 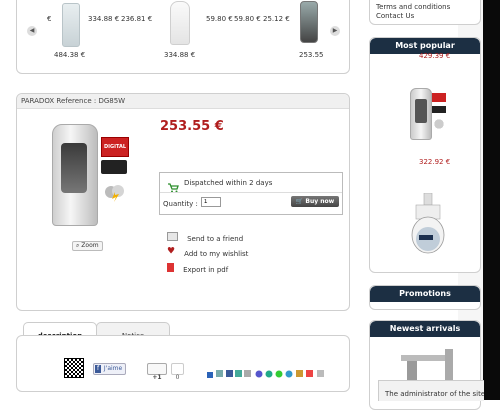 I want to click on plusone-count-value: 0, so click(x=177, y=377).